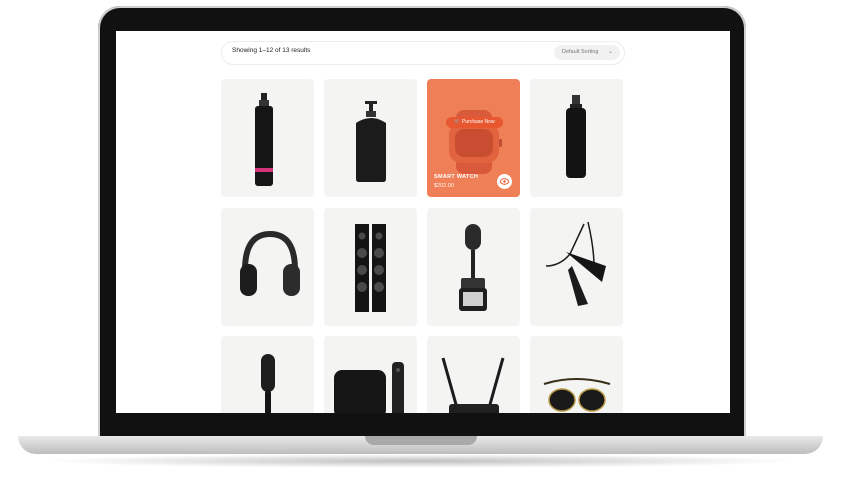 The image size is (841, 494). Describe the element at coordinates (473, 385) in the screenshot. I see `wifi-router-image` at that location.